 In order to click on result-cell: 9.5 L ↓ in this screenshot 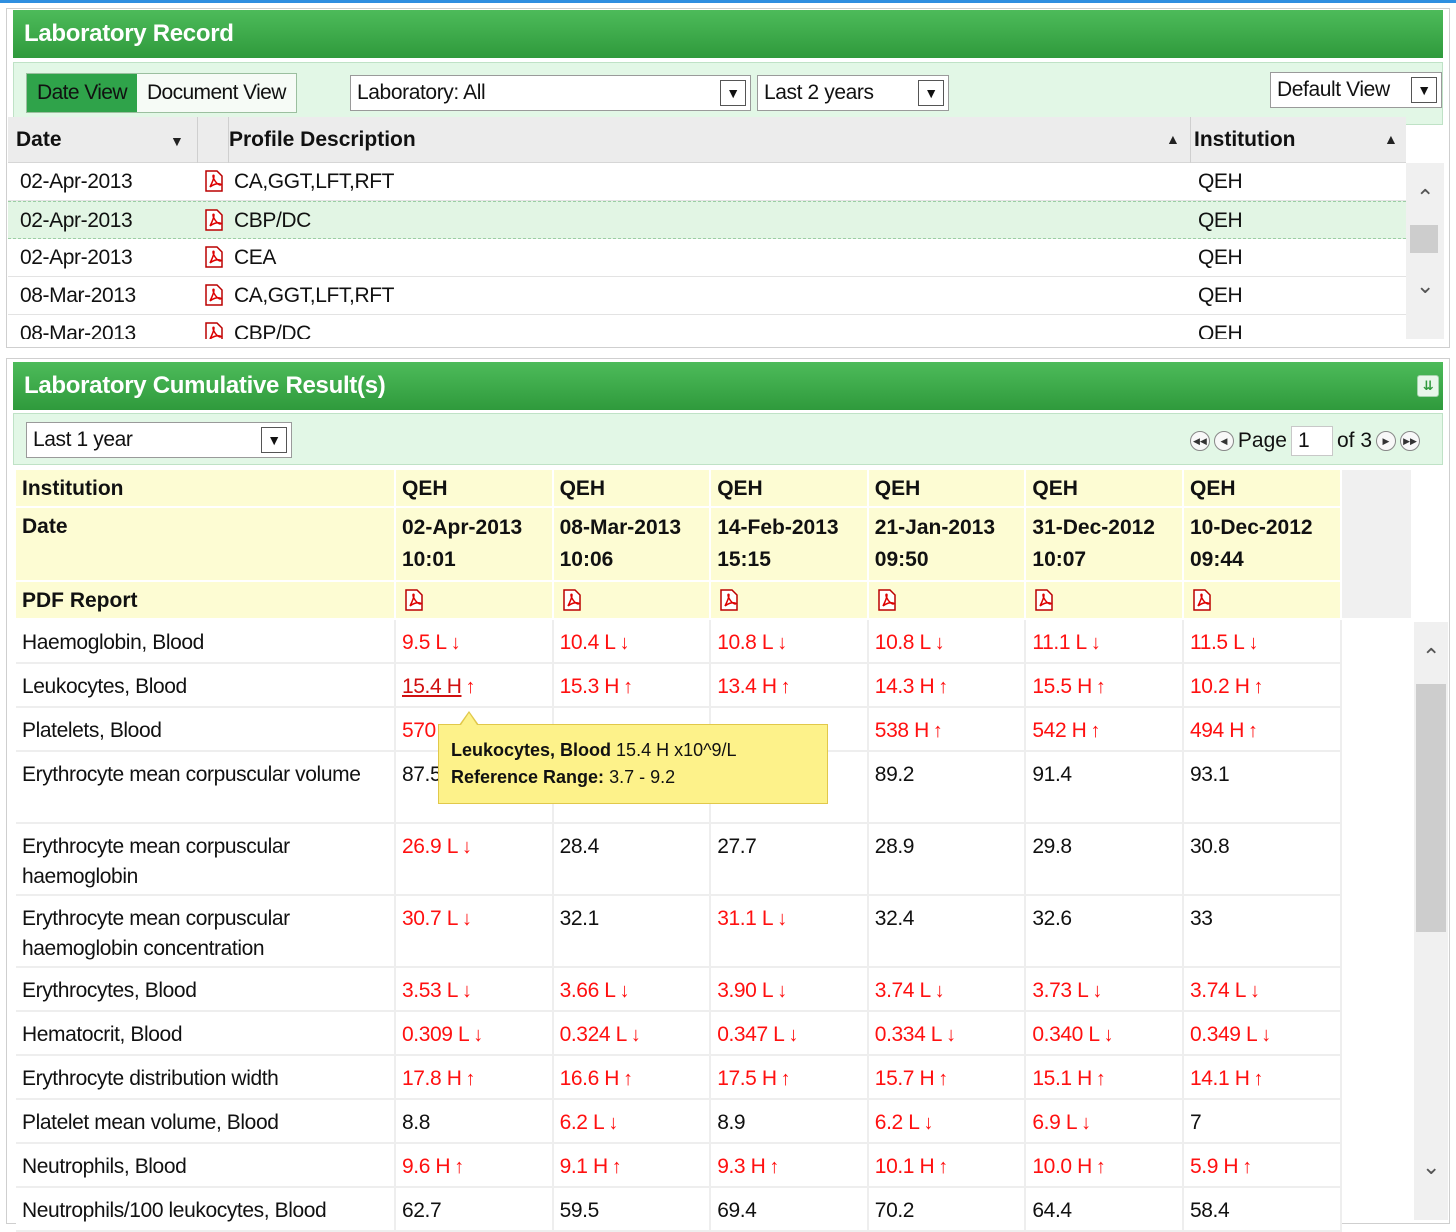, I will do `click(475, 642)`.